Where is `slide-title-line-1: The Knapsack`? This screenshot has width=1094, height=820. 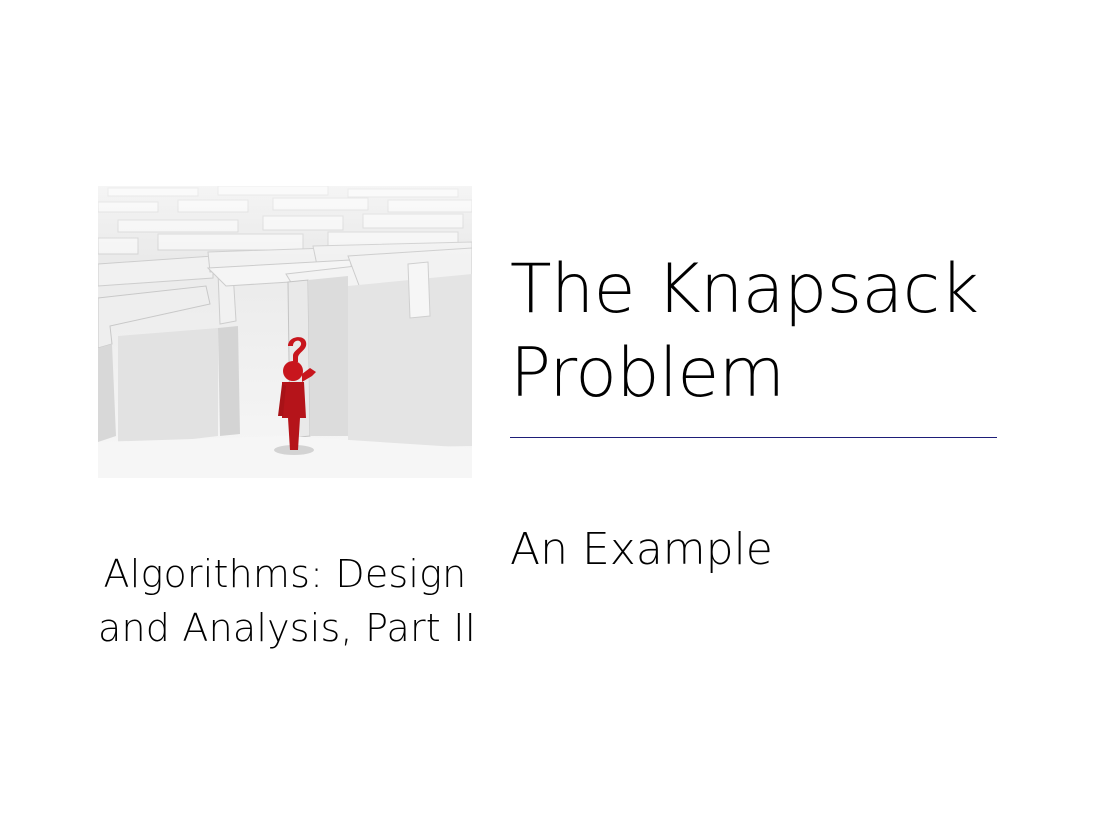
slide-title-line-1: The Knapsack is located at coordinates (744, 289).